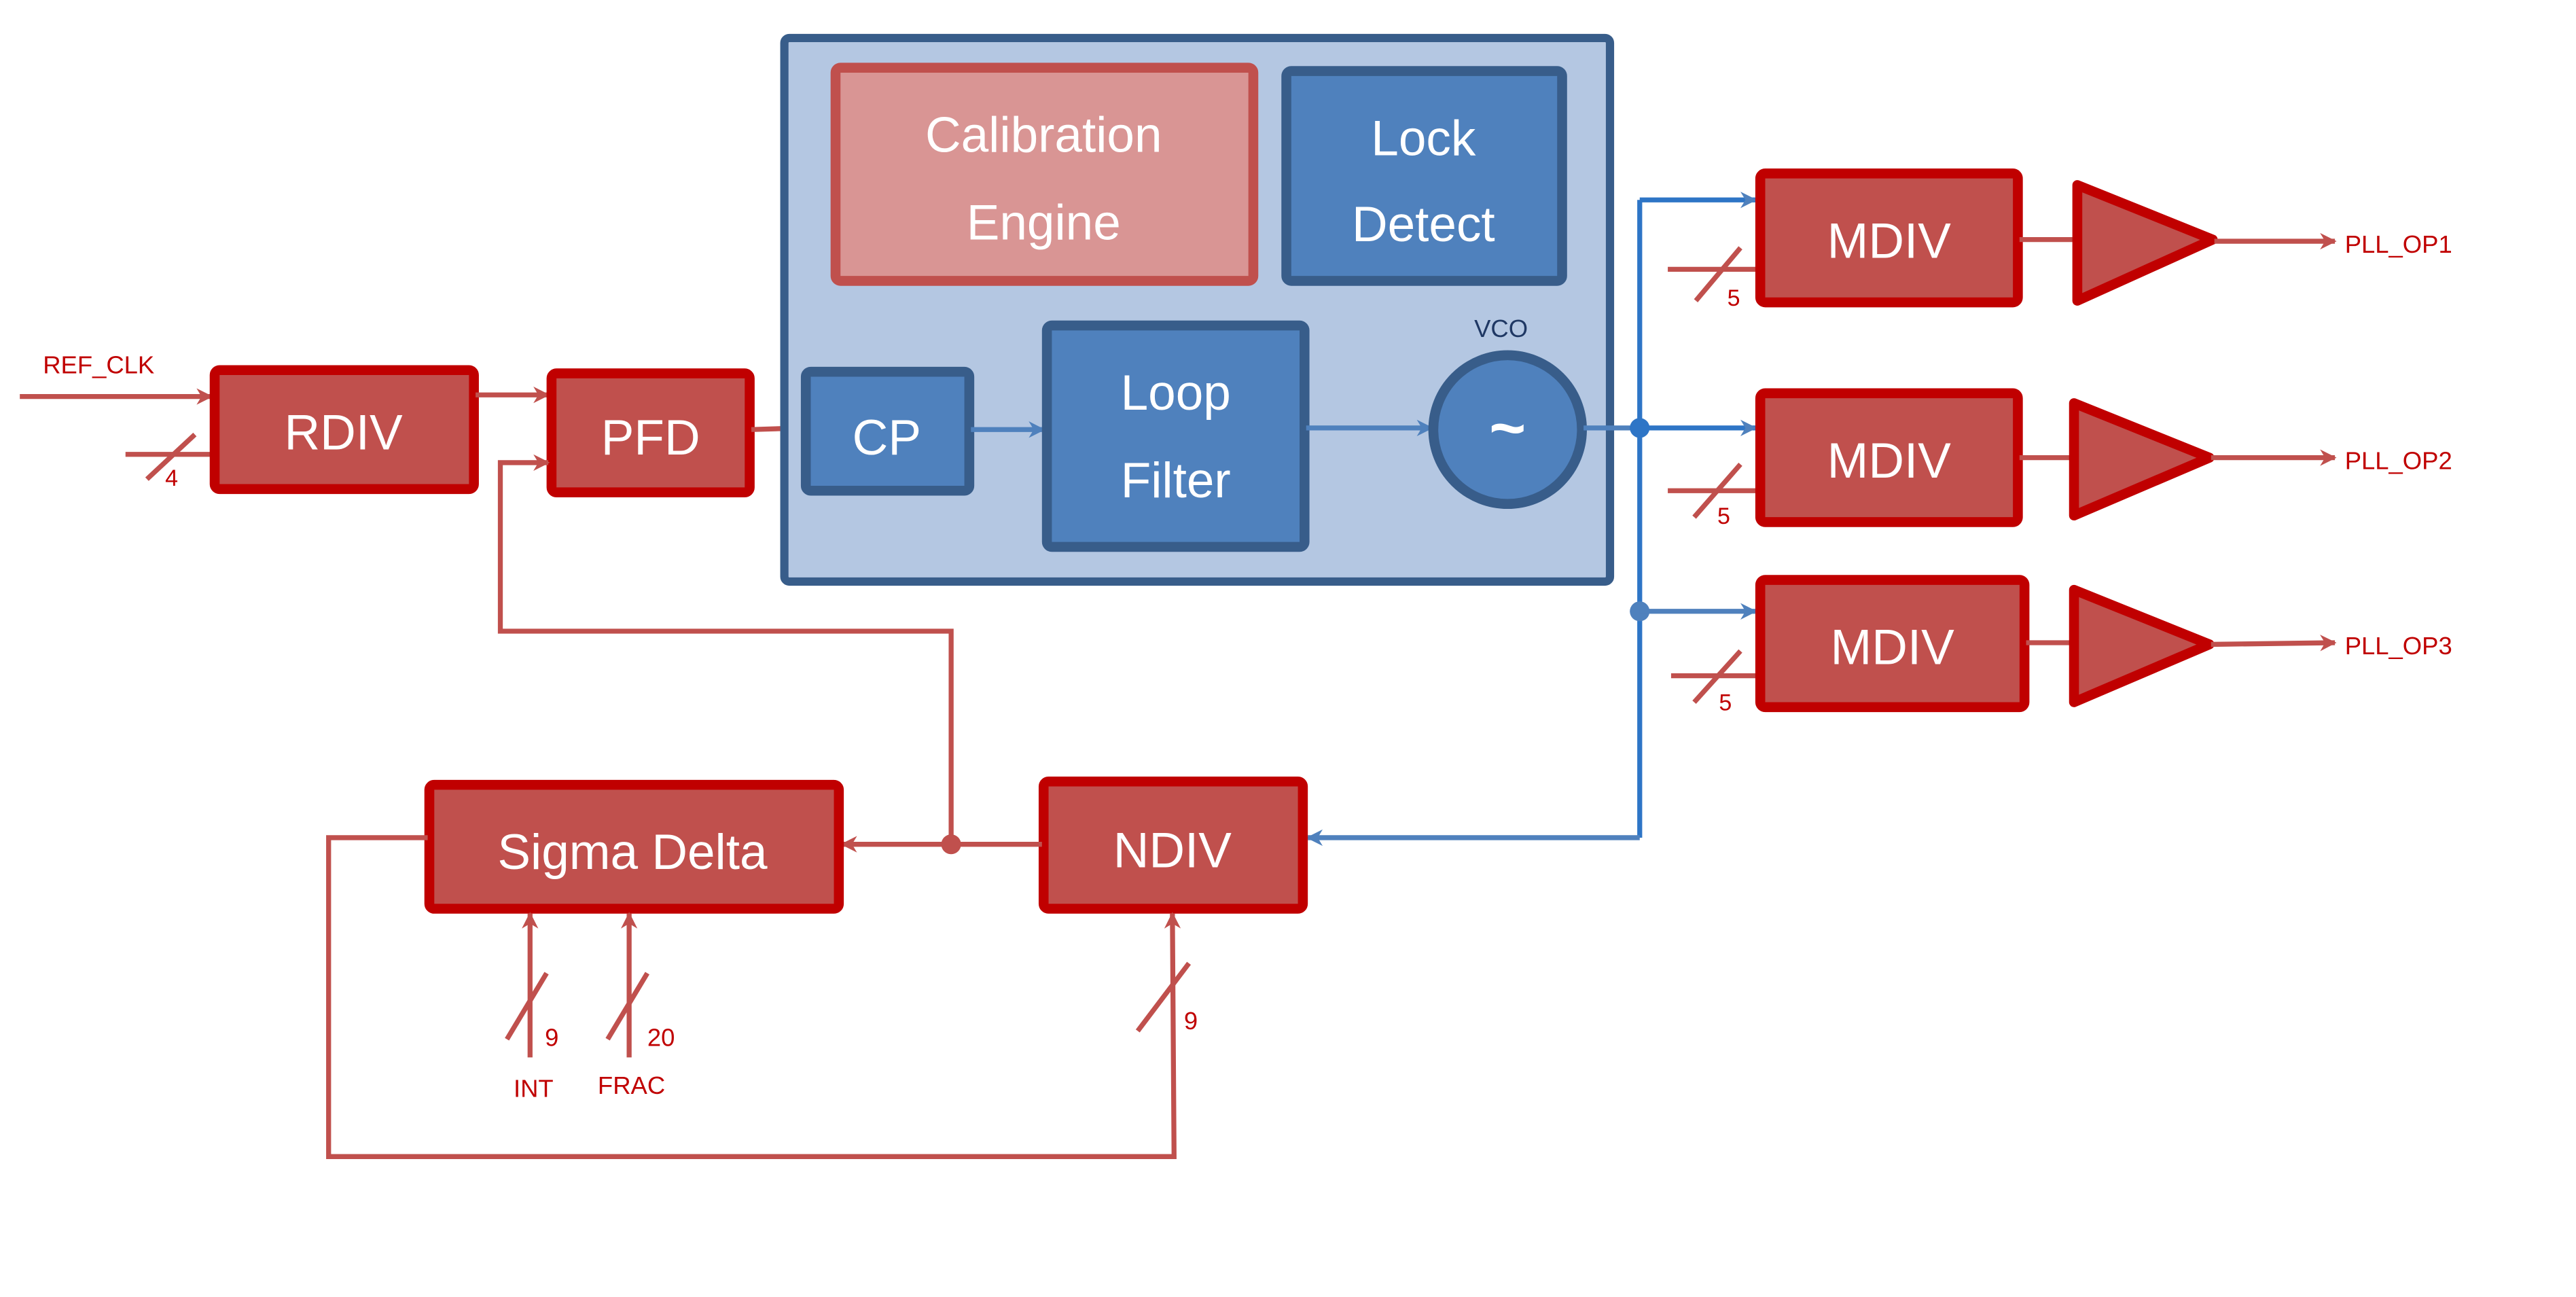 This screenshot has height=1297, width=2576. I want to click on ndiv-block: NDIV, so click(1173, 845).